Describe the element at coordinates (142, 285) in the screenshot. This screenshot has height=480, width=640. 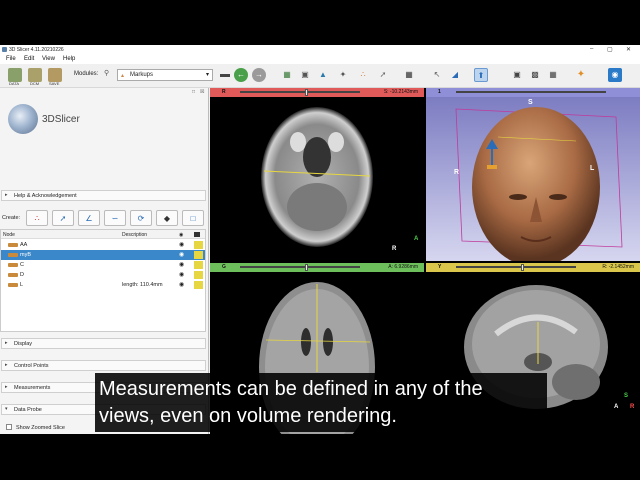
I see `node-description: length: 110.4mm` at that location.